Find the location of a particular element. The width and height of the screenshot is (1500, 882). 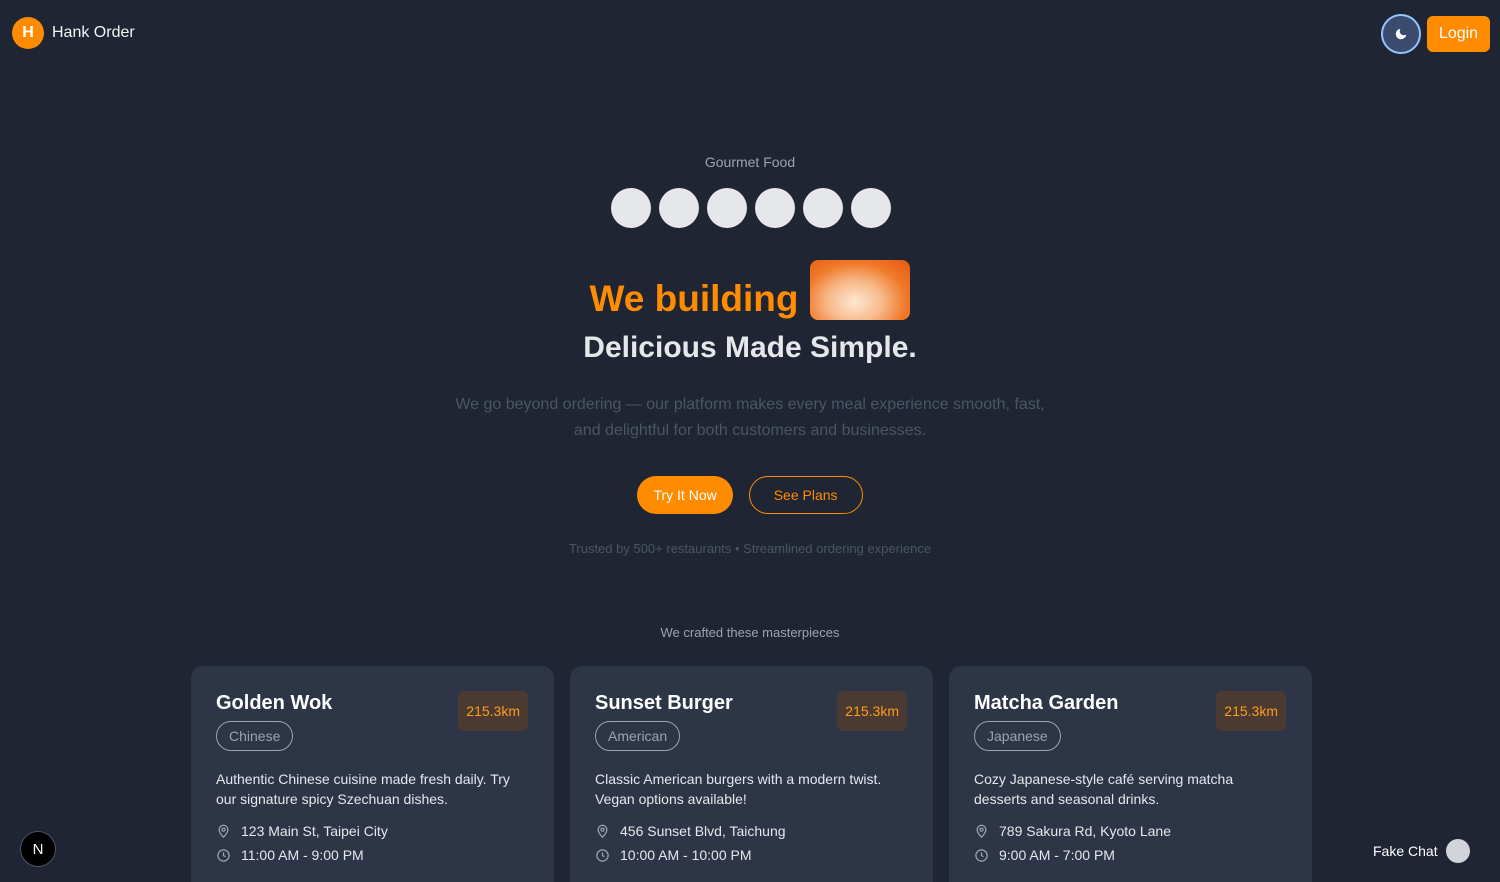

cta-row: Try It Now See Plans is located at coordinates (750, 495).